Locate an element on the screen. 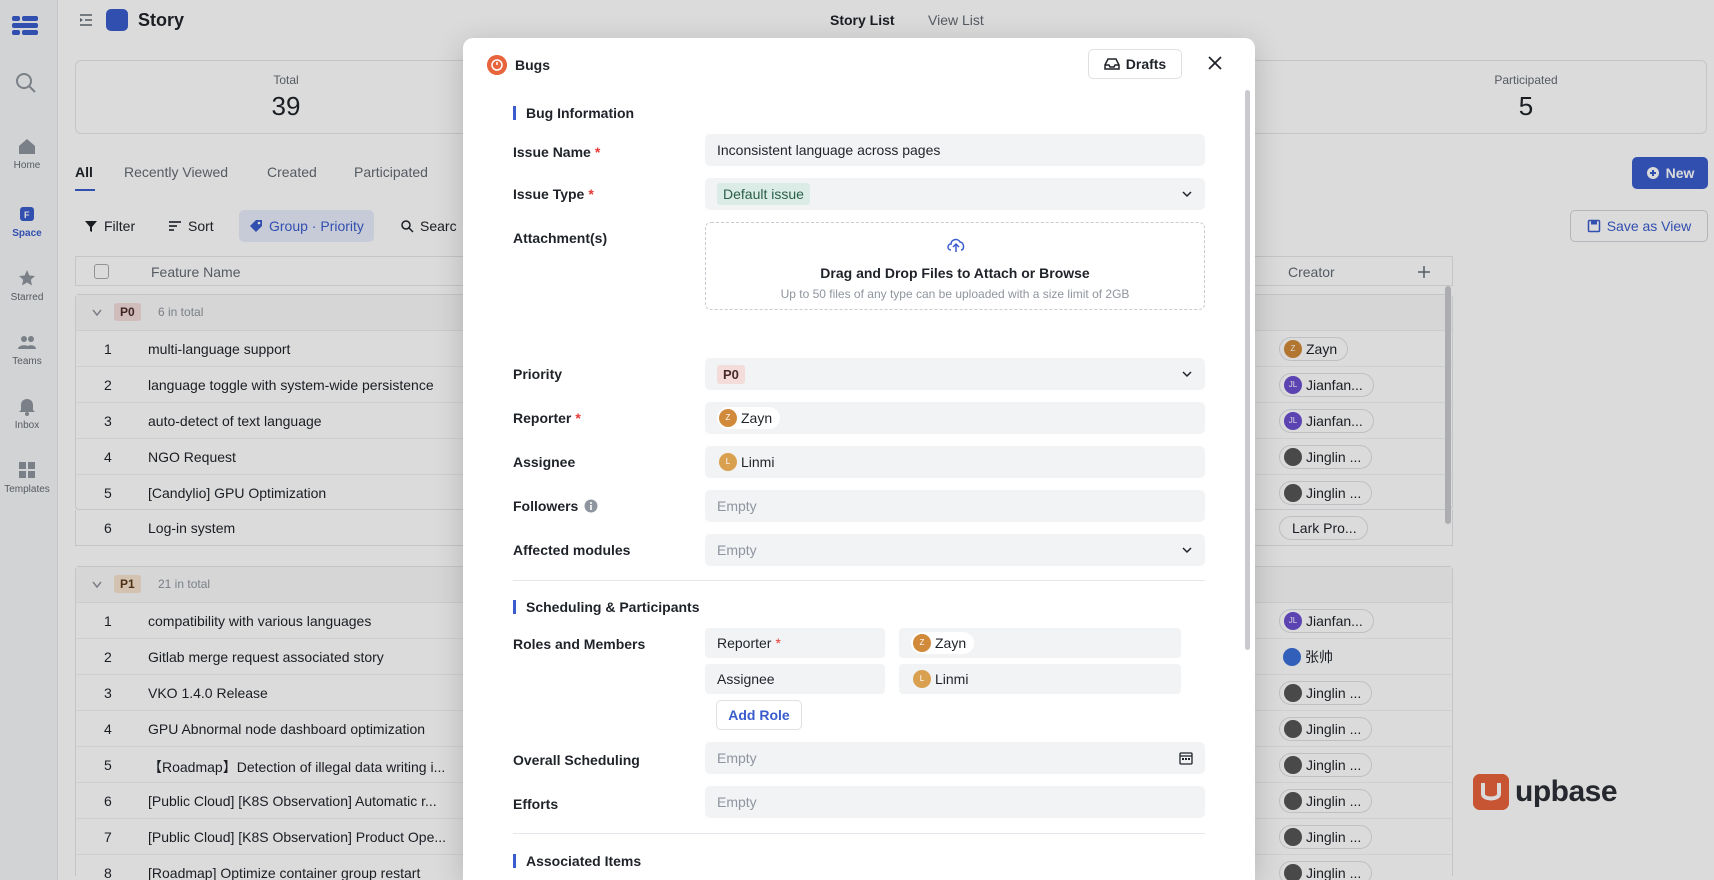 The height and width of the screenshot is (880, 1714). assignee-label: Assignee is located at coordinates (544, 462).